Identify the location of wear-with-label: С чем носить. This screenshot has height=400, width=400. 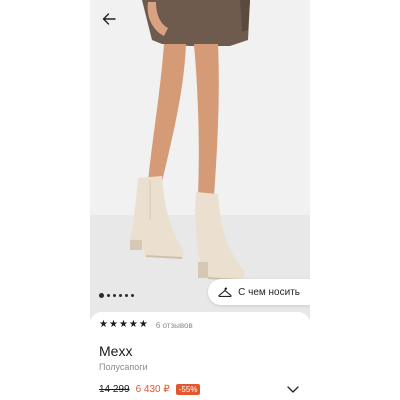
(269, 292).